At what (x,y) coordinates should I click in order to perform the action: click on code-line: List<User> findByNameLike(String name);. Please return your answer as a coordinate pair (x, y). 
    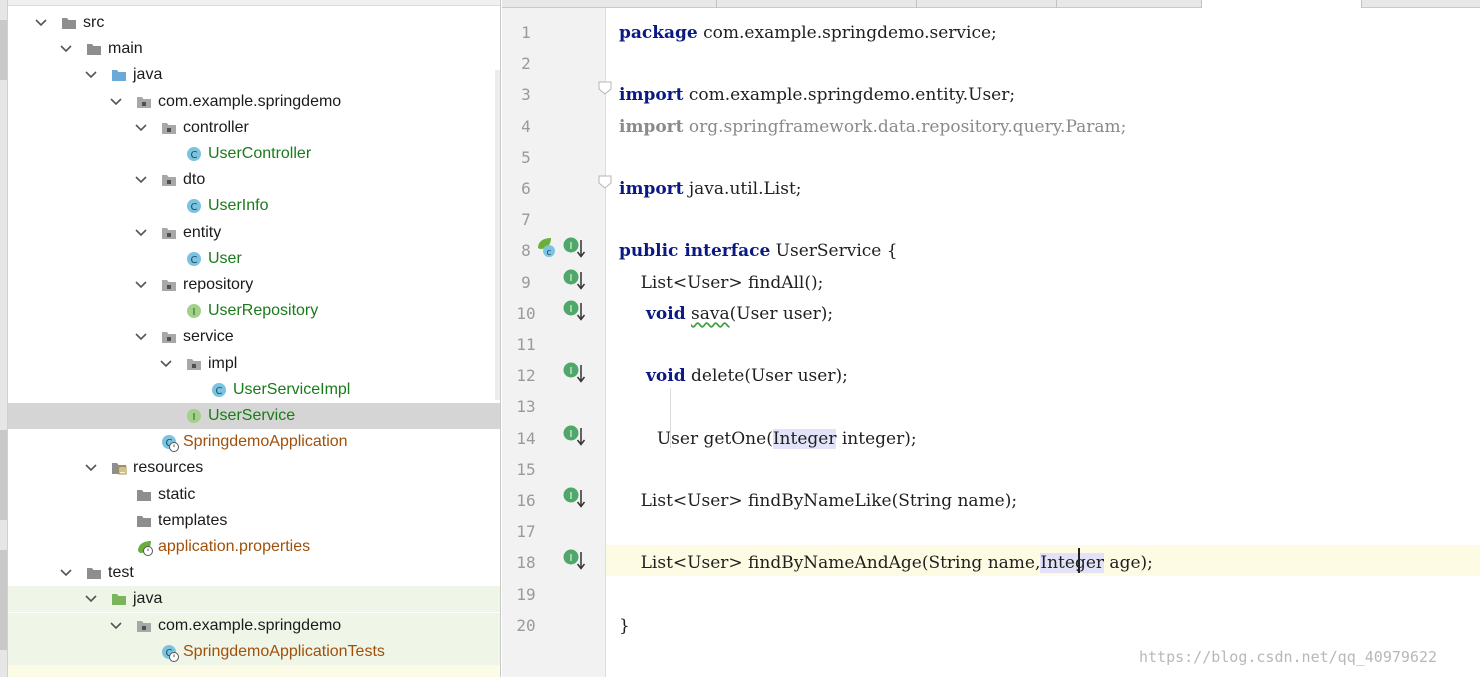
    Looking at the image, I should click on (818, 501).